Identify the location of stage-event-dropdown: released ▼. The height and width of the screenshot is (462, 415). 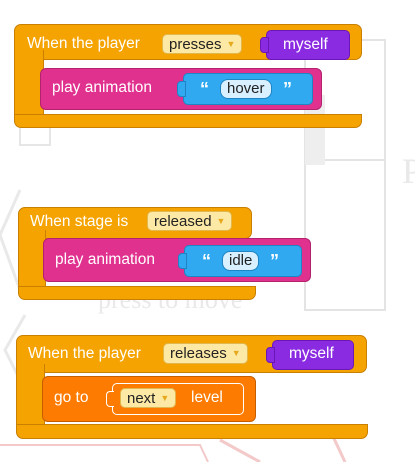
(190, 221).